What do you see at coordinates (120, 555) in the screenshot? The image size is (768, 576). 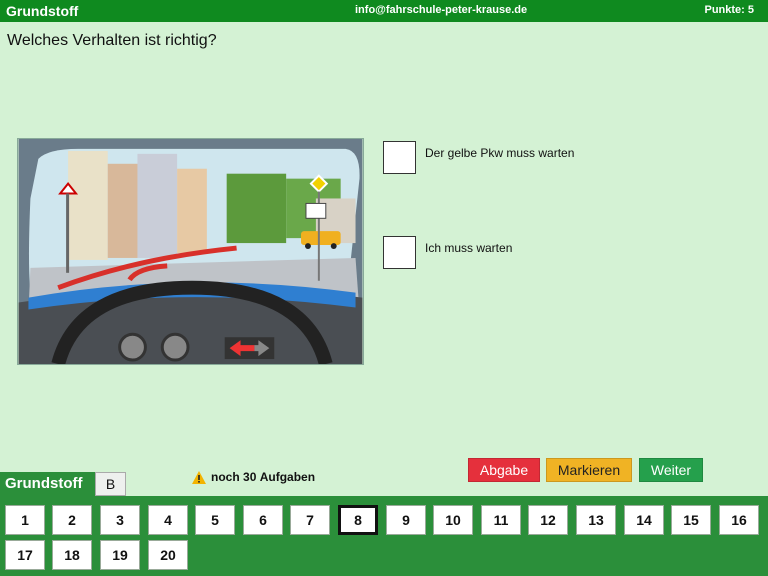 I see `question-number-19: 19` at bounding box center [120, 555].